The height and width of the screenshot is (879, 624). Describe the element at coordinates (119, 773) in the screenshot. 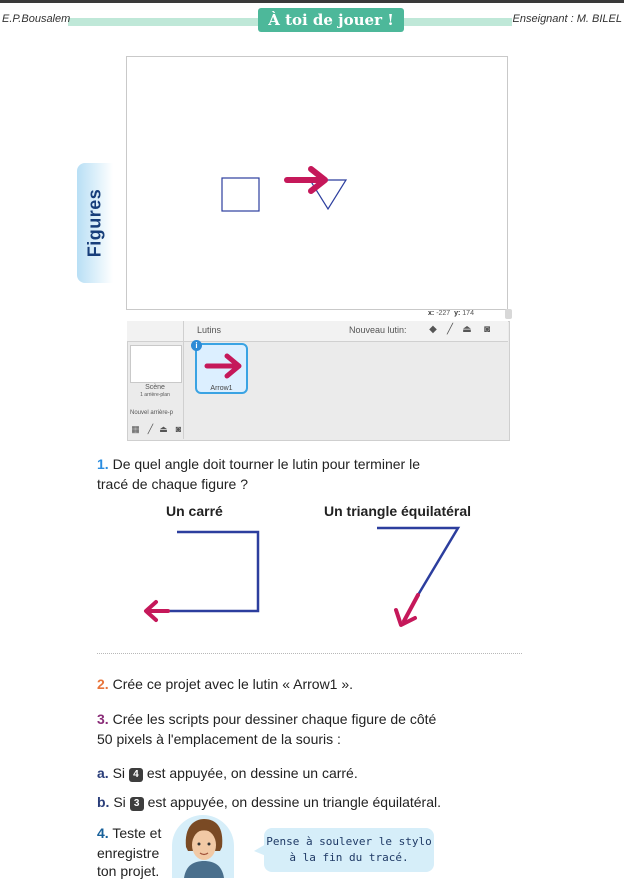

I see `item-a-pre: Si` at that location.